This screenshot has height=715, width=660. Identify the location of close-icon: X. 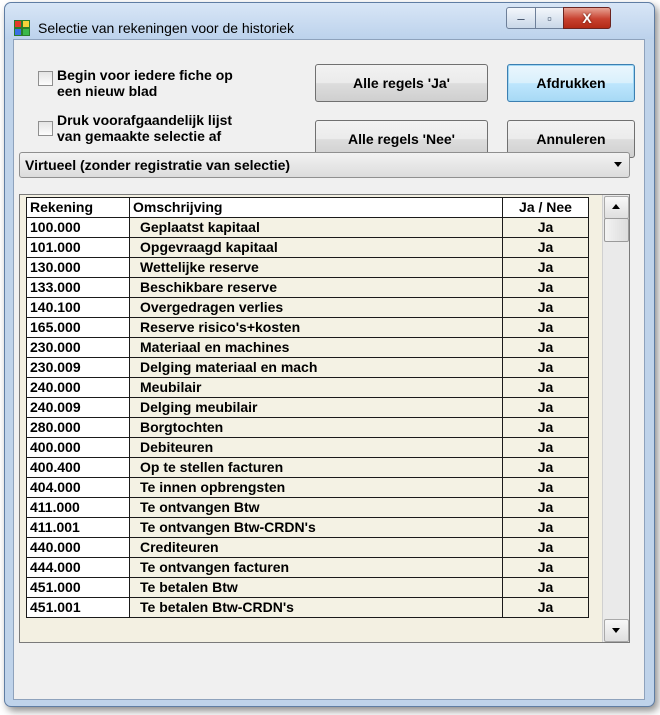
(587, 18).